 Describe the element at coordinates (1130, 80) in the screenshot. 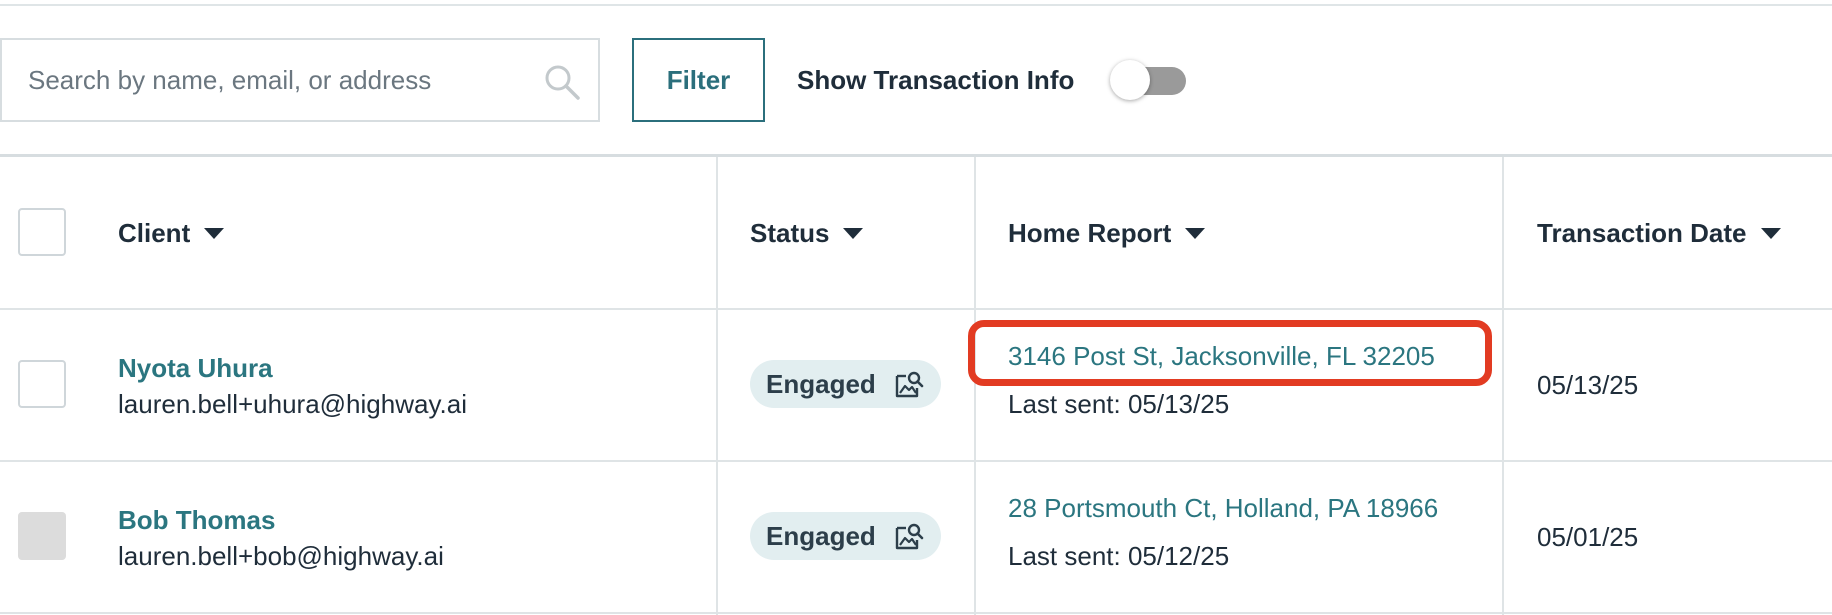

I see `toggle-knob` at that location.